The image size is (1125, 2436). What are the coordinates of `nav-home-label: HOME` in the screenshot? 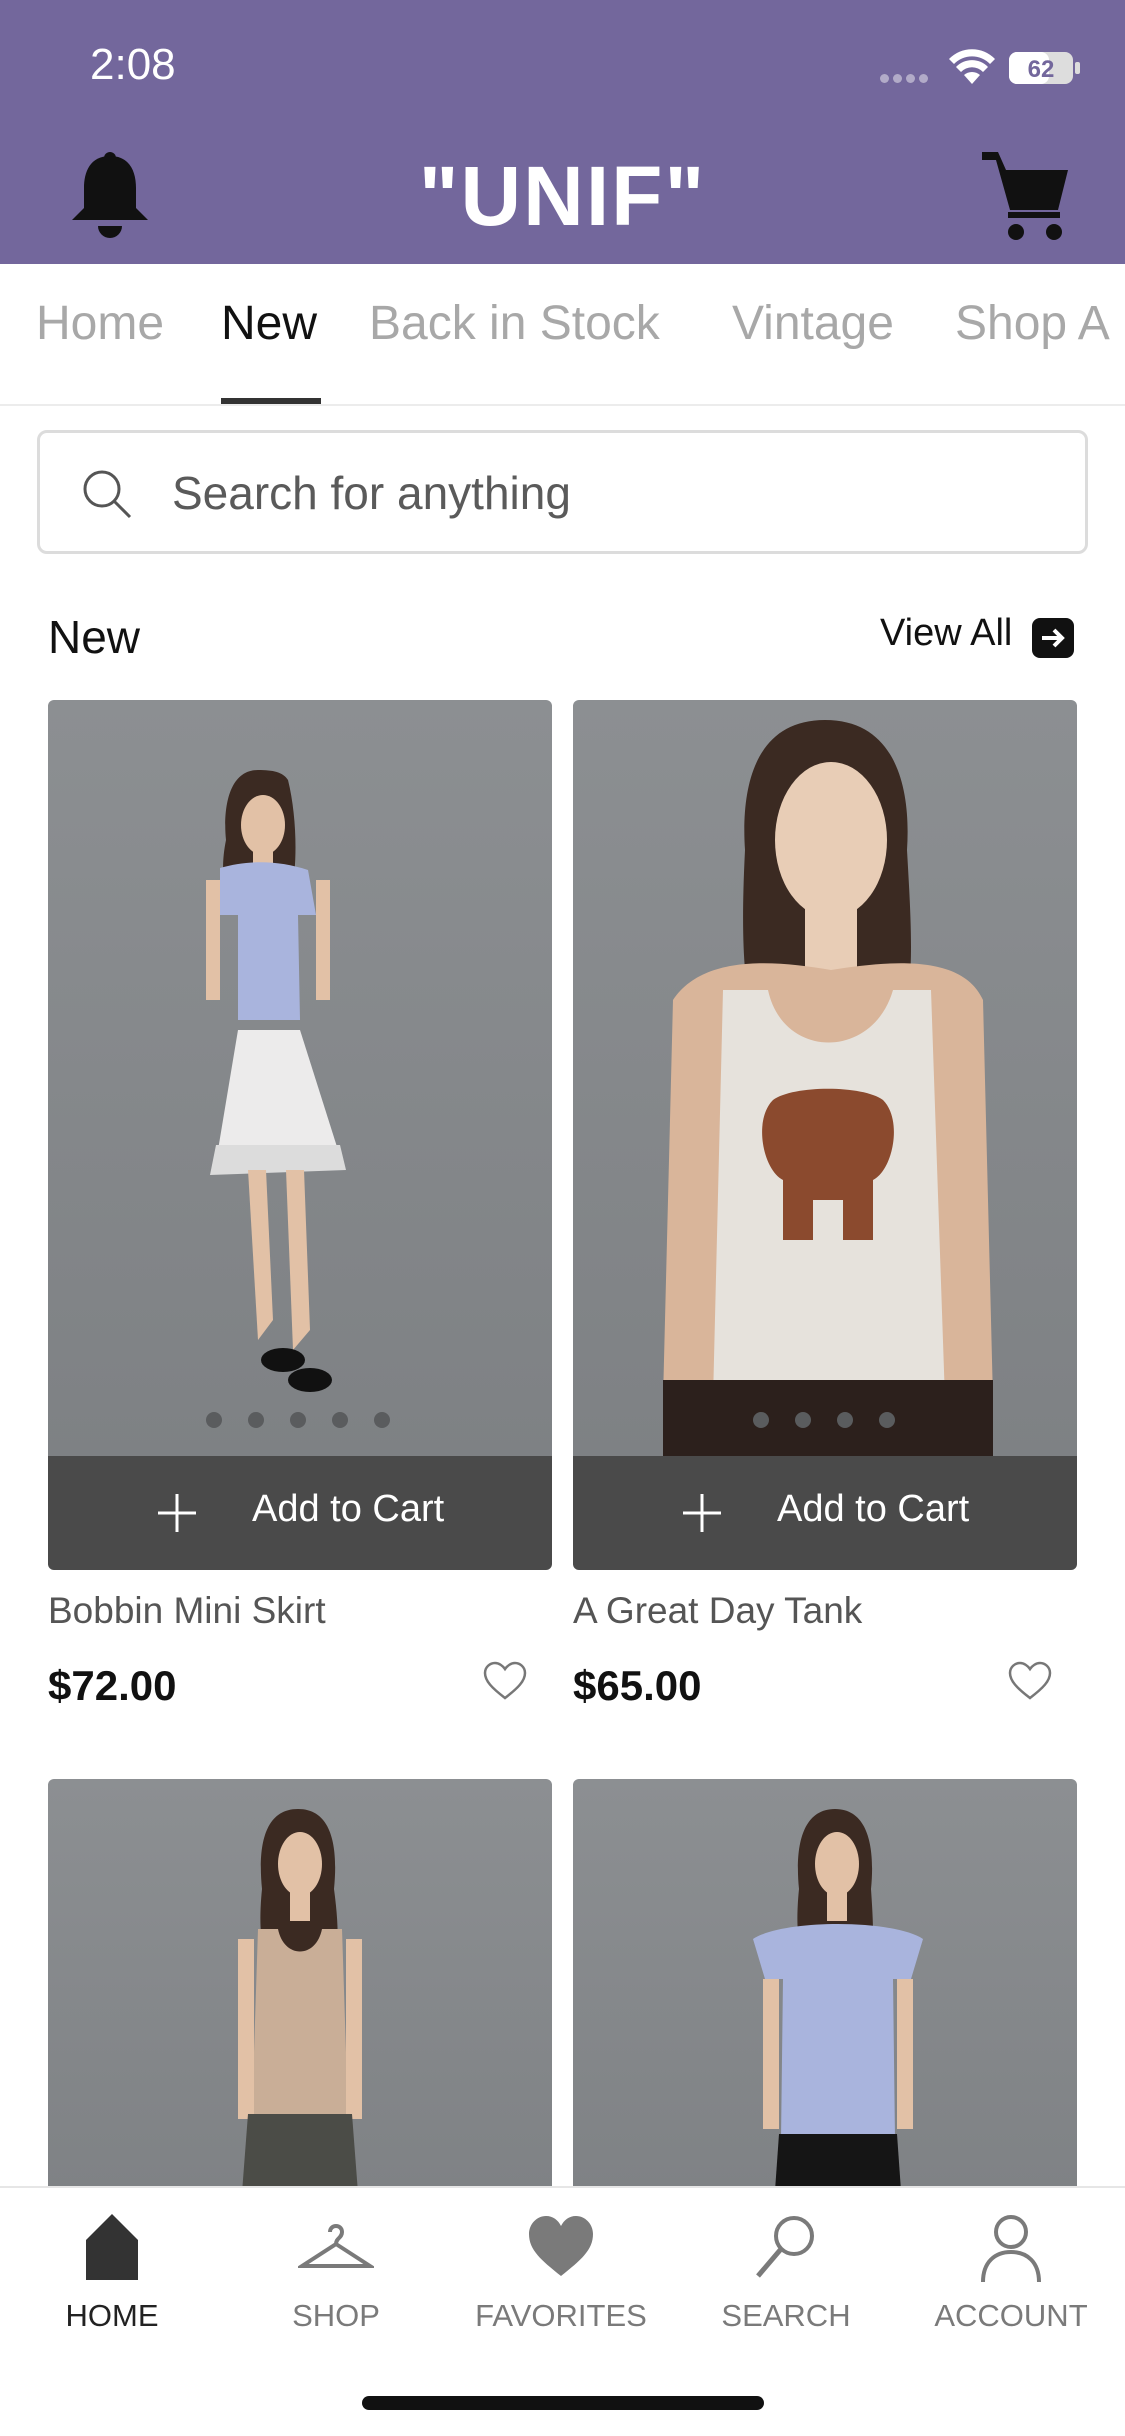 It's located at (112, 2315).